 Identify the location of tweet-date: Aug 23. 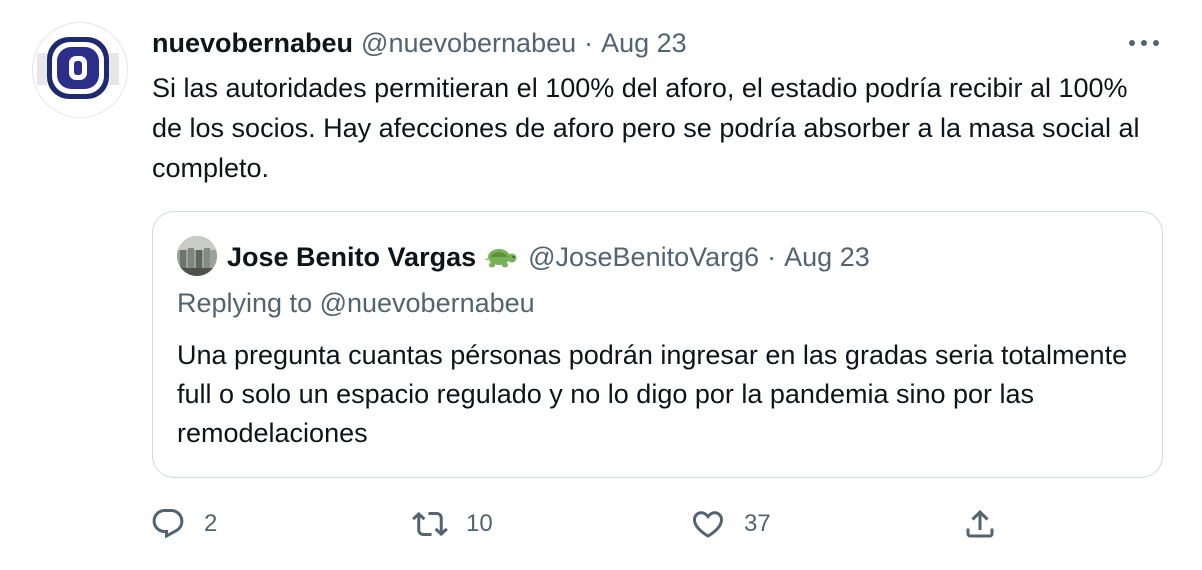
(644, 43).